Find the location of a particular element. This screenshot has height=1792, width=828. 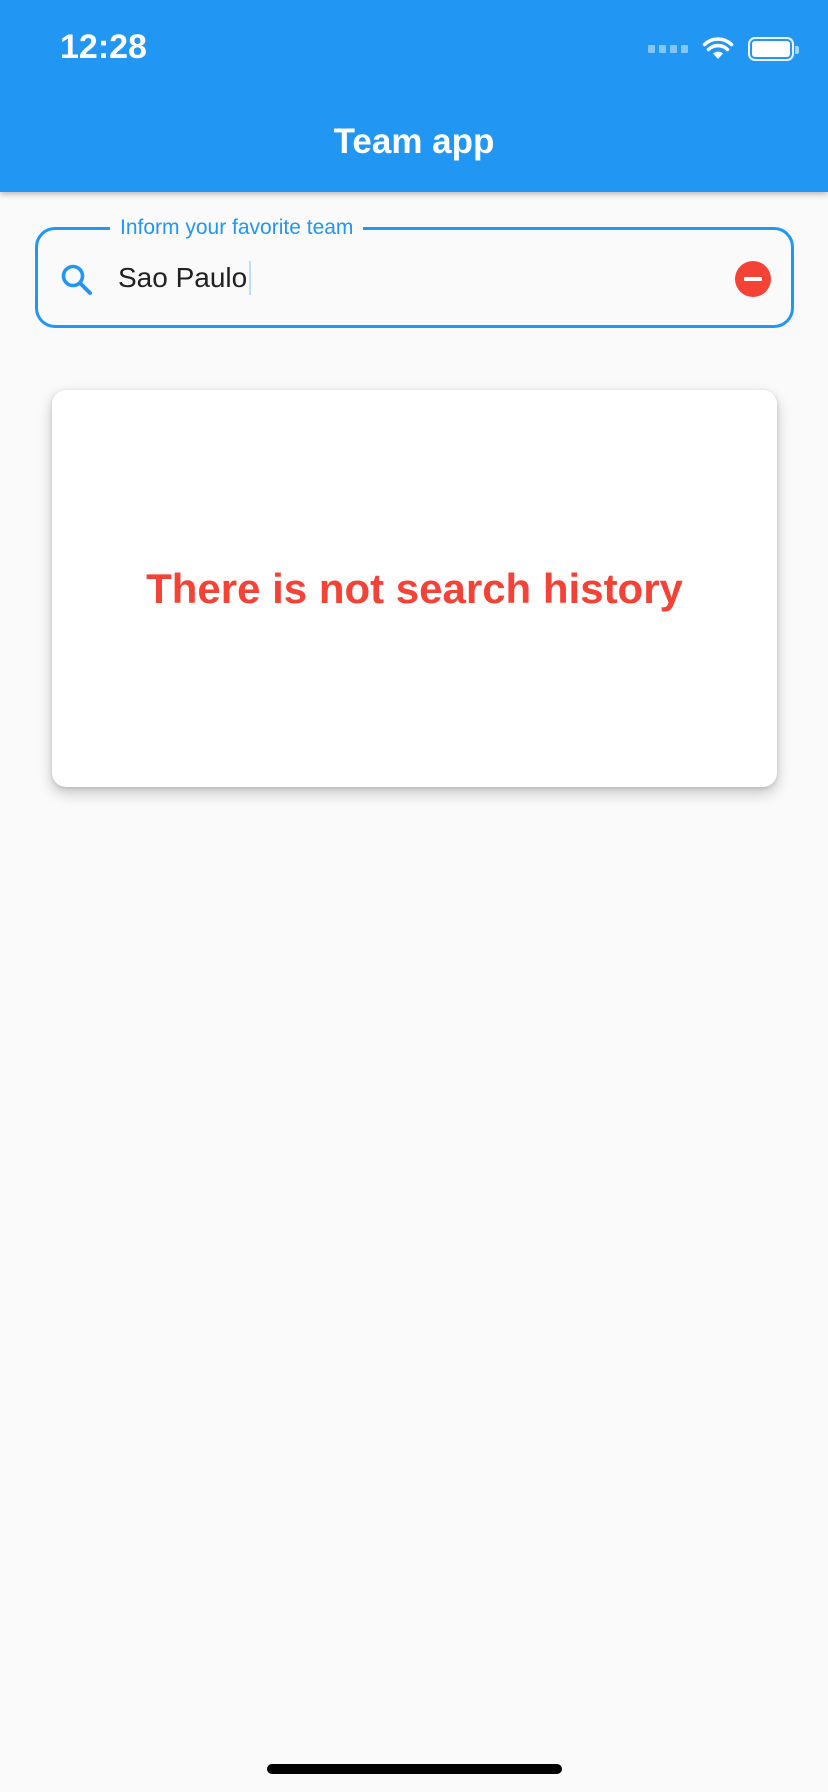

clear-search-button is located at coordinates (753, 279).